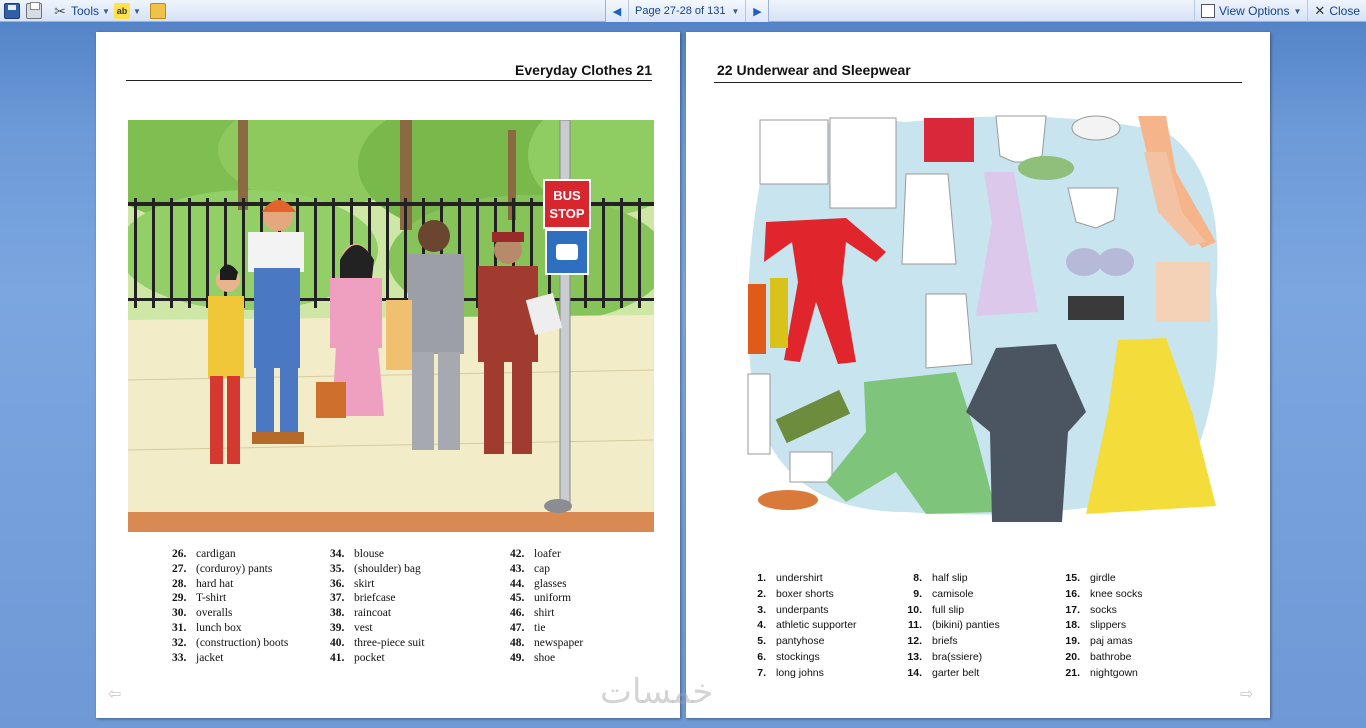 The height and width of the screenshot is (728, 1366). What do you see at coordinates (943, 672) in the screenshot?
I see `vocab-item: 14. garter belt` at bounding box center [943, 672].